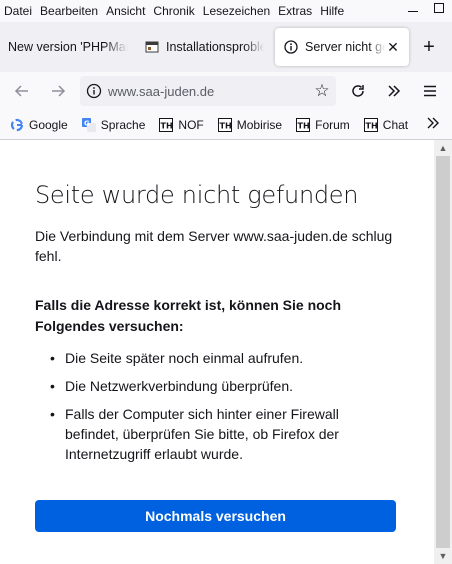 The width and height of the screenshot is (452, 564). I want to click on retry-button: Nochmals versuchen, so click(215, 516).